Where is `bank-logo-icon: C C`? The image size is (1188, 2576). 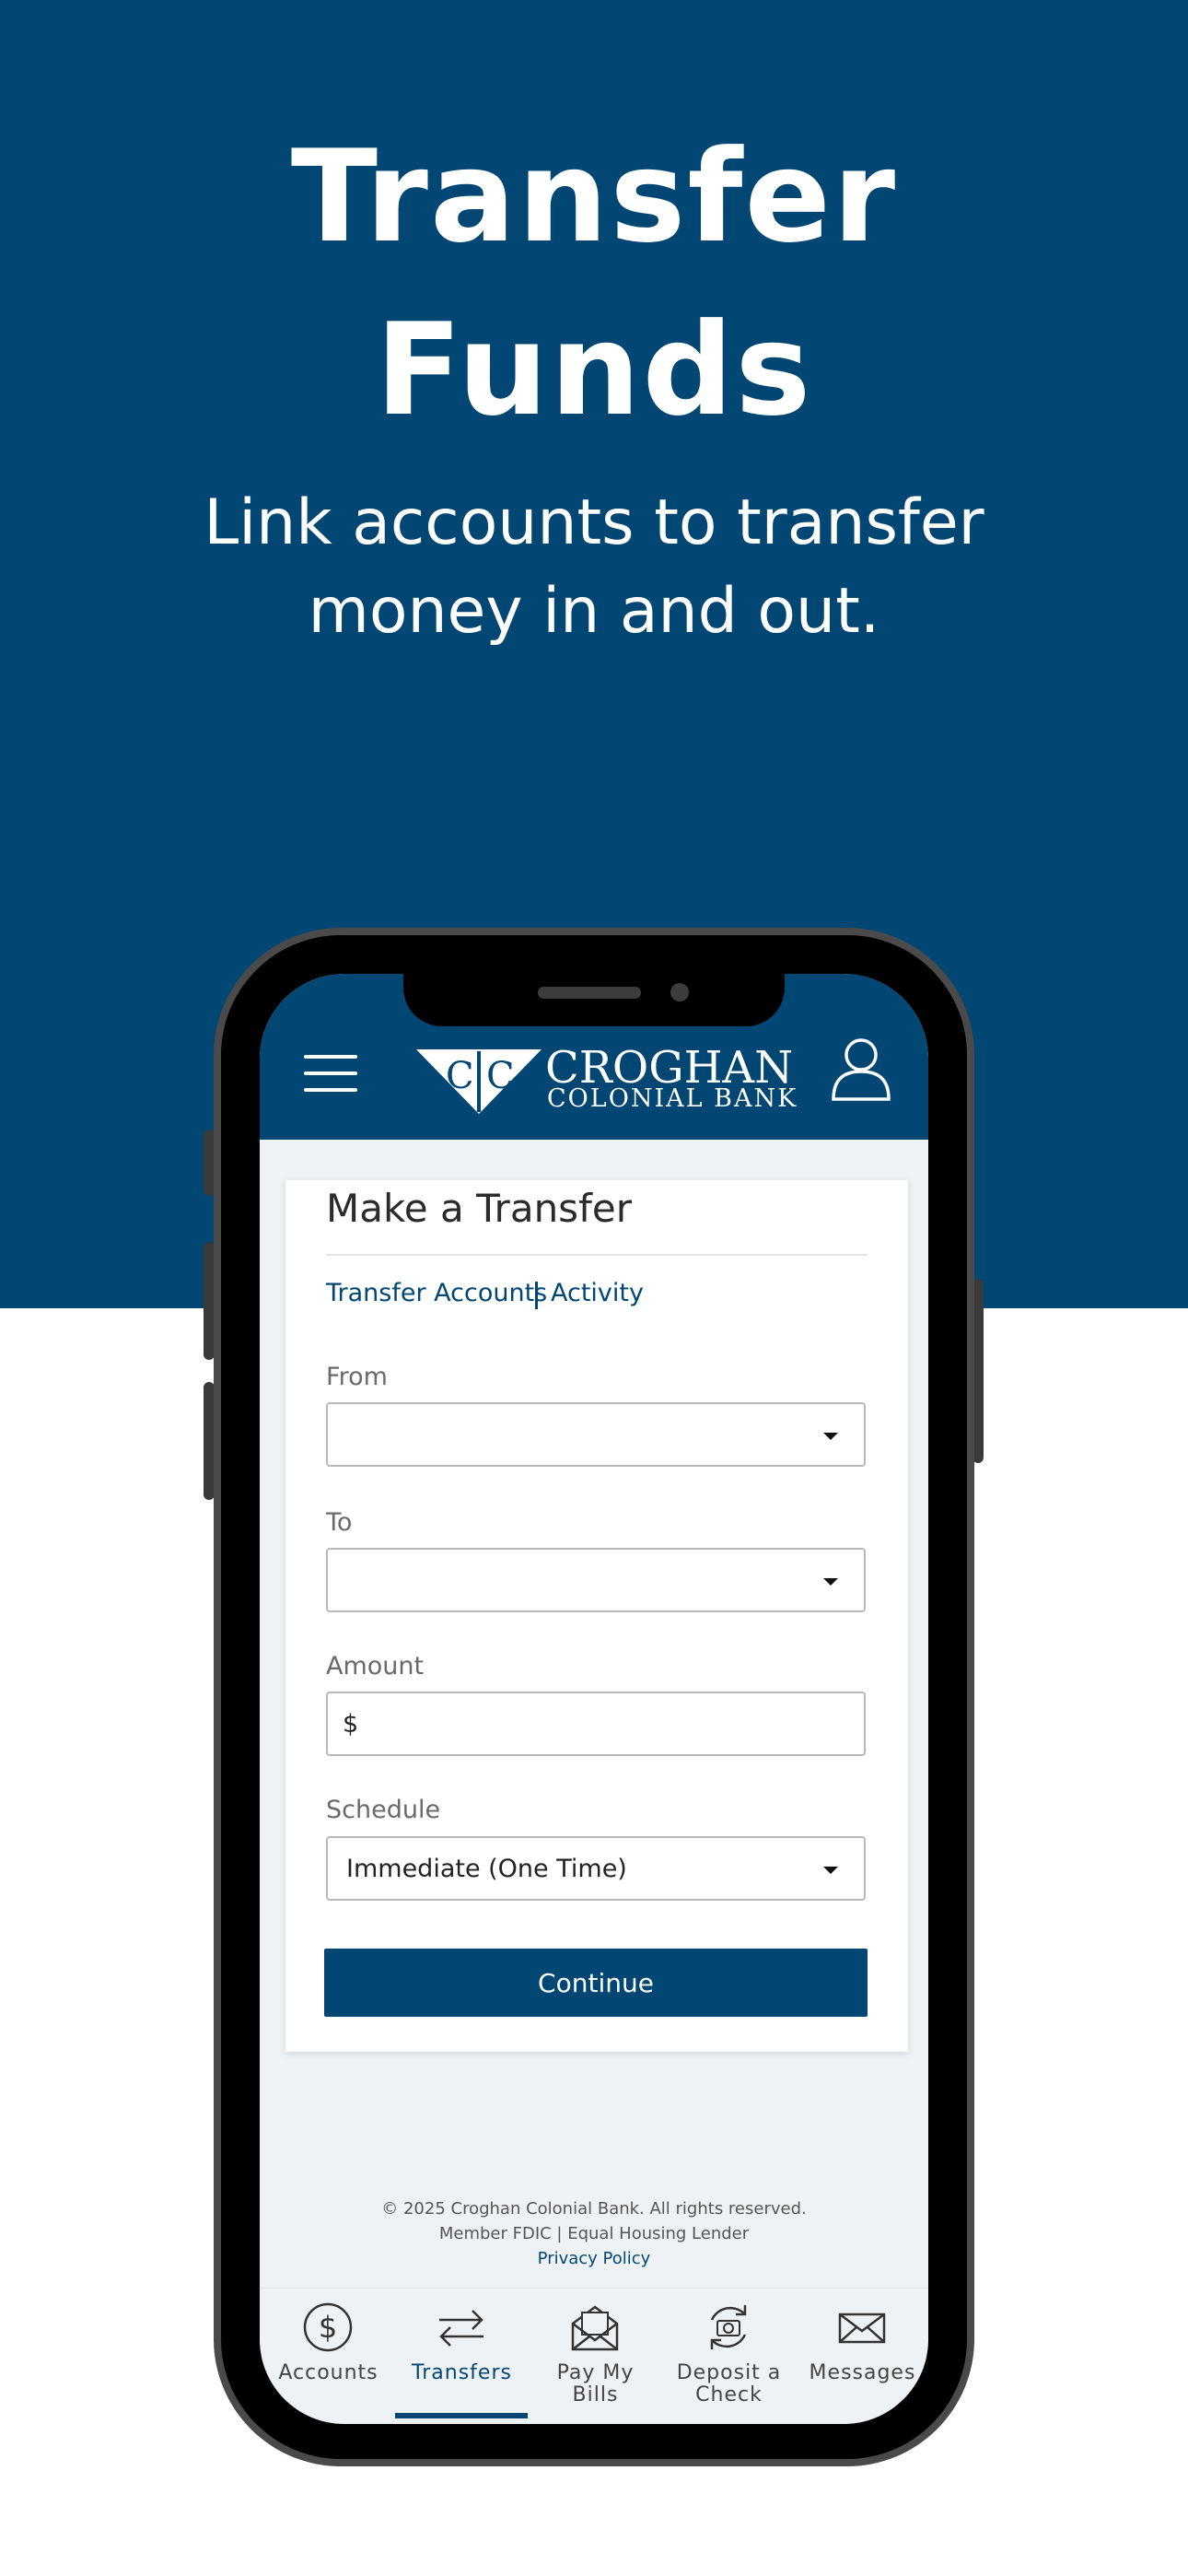 bank-logo-icon: C C is located at coordinates (479, 1081).